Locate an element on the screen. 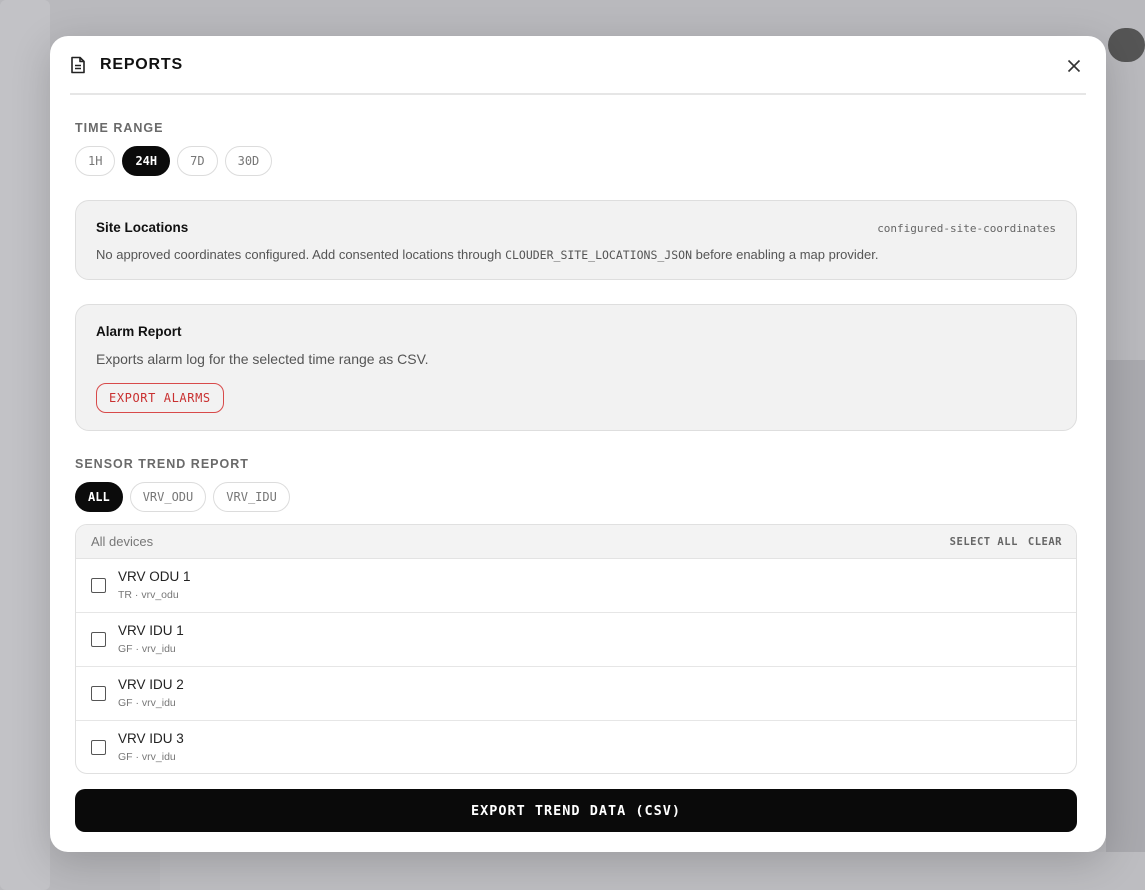 Image resolution: width=1145 pixels, height=890 pixels. site-locations-code: CLOUDER_SITE_LOCATIONS_JSON is located at coordinates (598, 255).